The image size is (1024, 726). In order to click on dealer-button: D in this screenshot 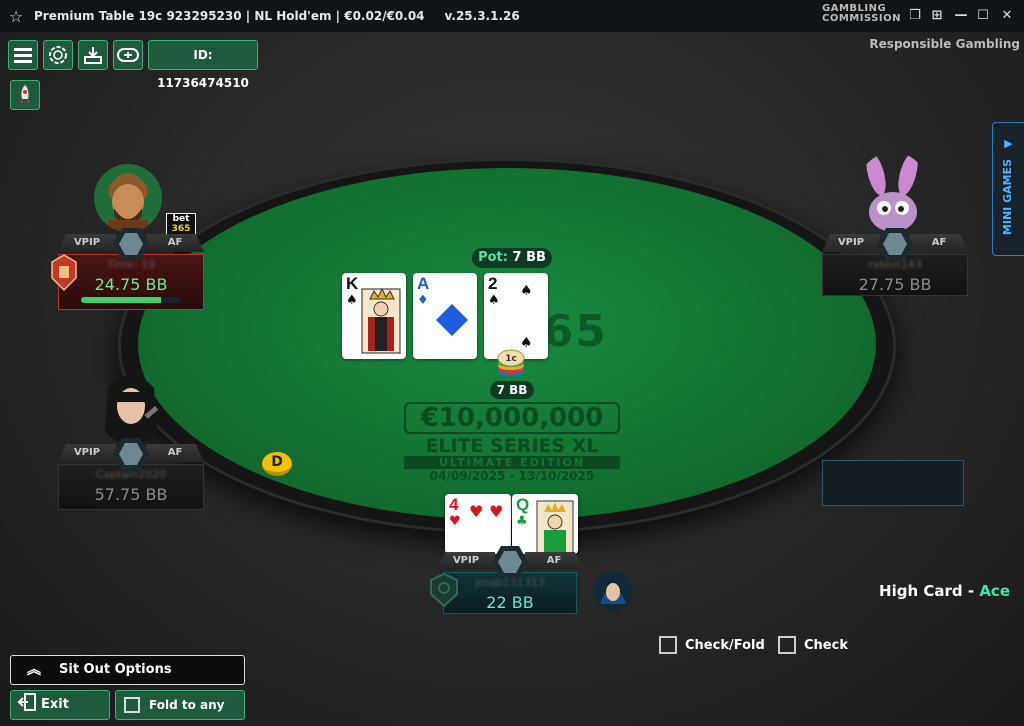, I will do `click(277, 464)`.